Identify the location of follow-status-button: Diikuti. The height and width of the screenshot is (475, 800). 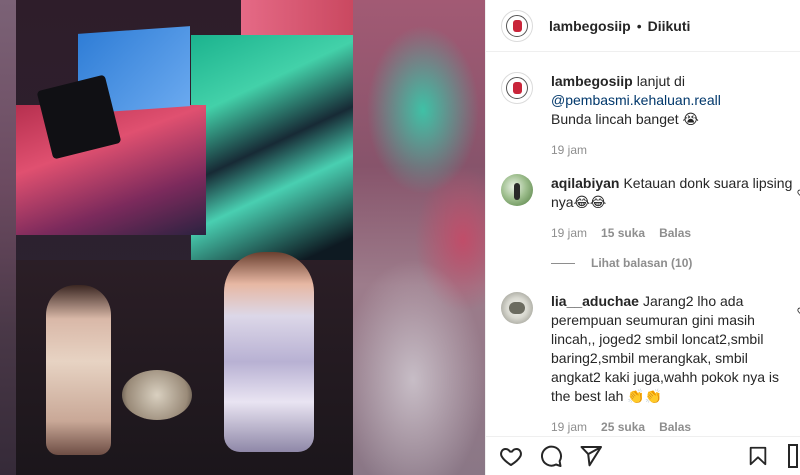
(669, 26).